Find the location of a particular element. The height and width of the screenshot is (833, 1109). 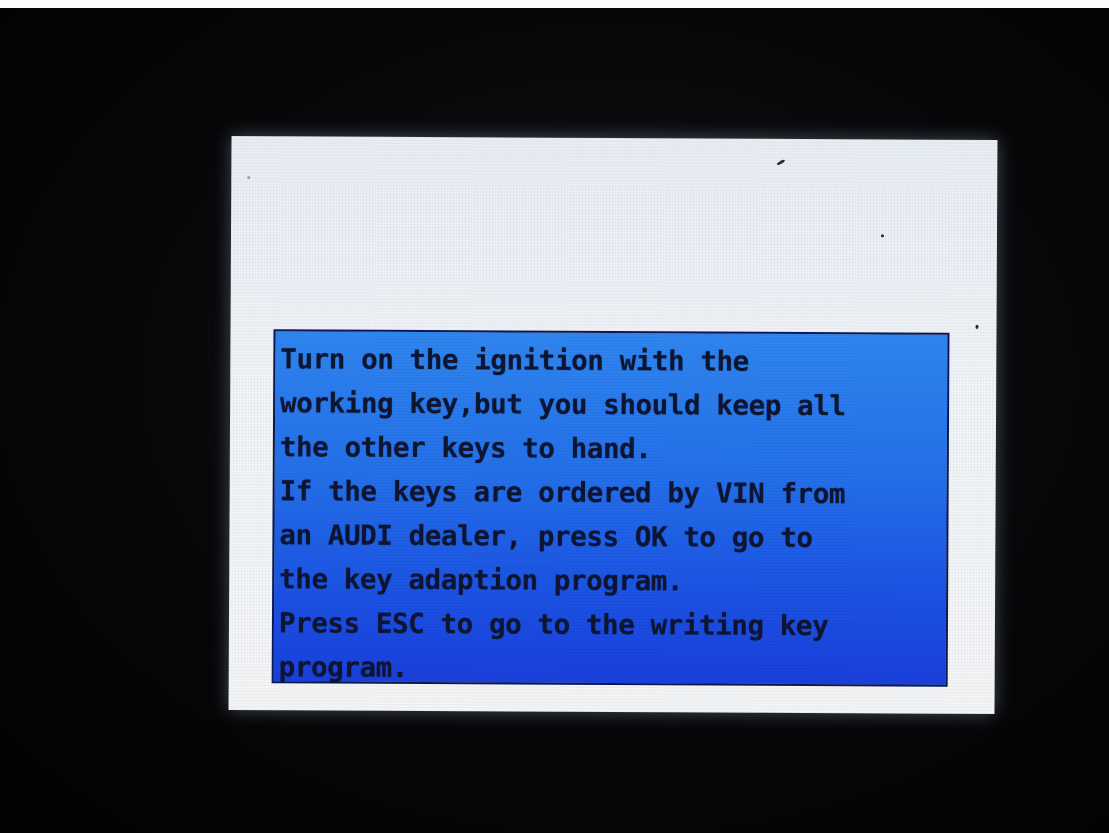

message-line-7: Press ESC to go to the writing key is located at coordinates (553, 625).